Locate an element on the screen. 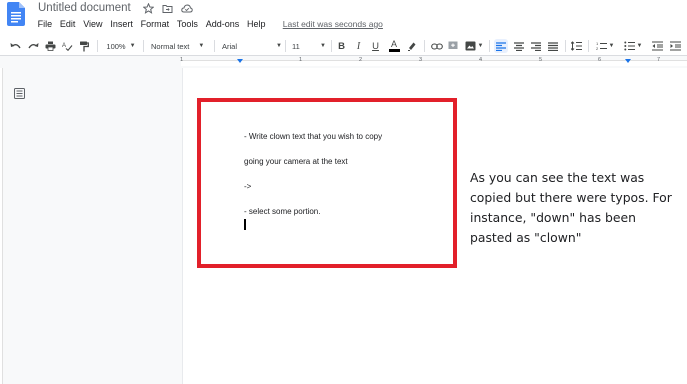 Image resolution: width=687 pixels, height=384 pixels. star-icon is located at coordinates (148, 8).